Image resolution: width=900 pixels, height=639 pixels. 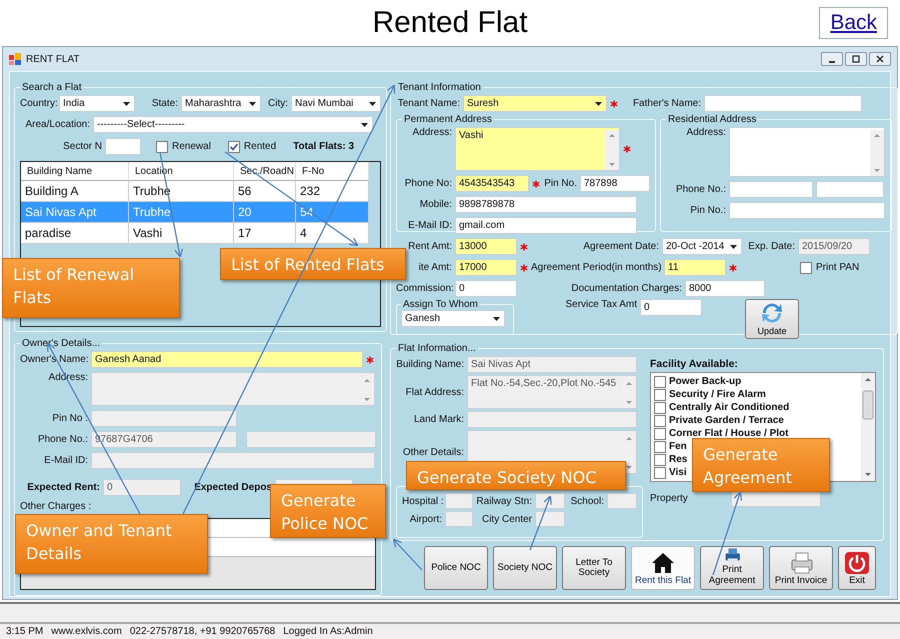 I want to click on text-field: 13000, so click(x=486, y=246).